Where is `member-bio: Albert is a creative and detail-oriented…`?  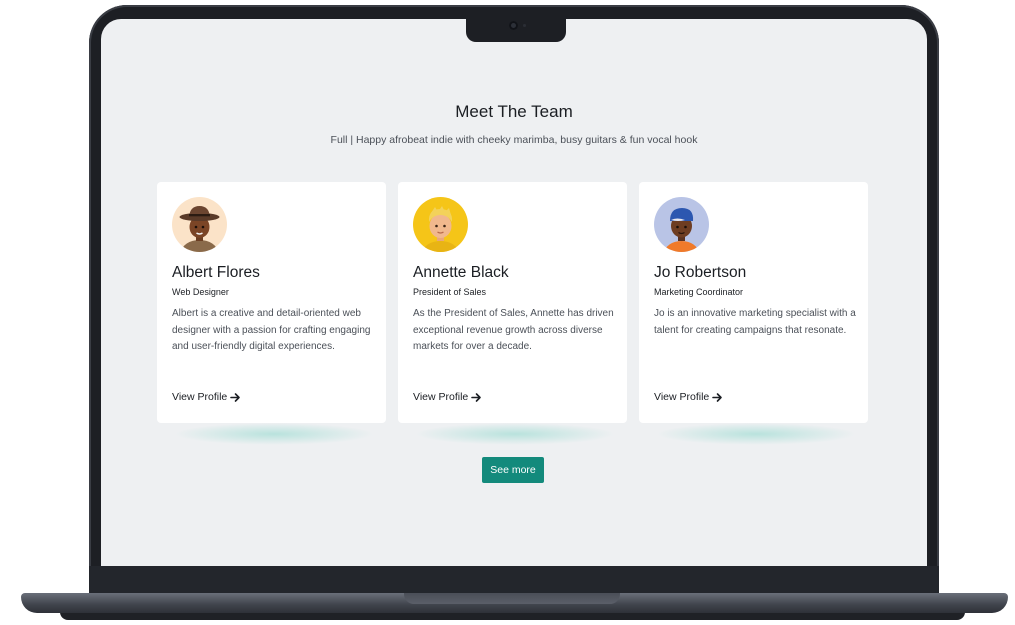 member-bio: Albert is a creative and detail-oriented… is located at coordinates (271, 330).